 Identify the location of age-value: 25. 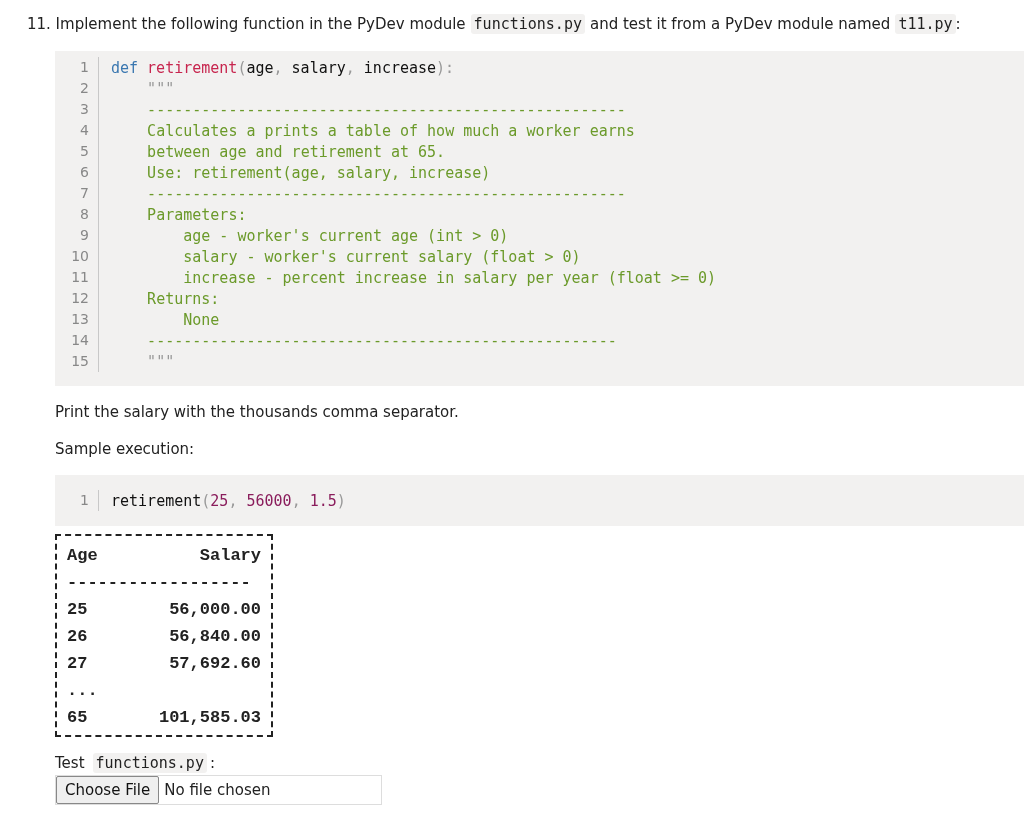
(77, 609).